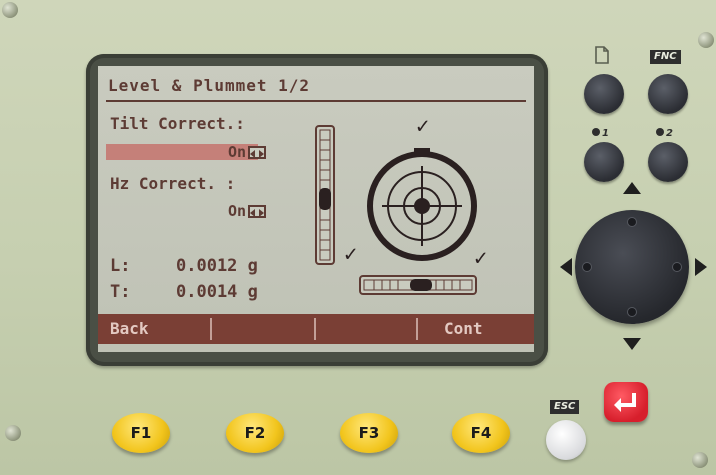 This screenshot has width=716, height=475. I want to click on esc-button, so click(566, 440).